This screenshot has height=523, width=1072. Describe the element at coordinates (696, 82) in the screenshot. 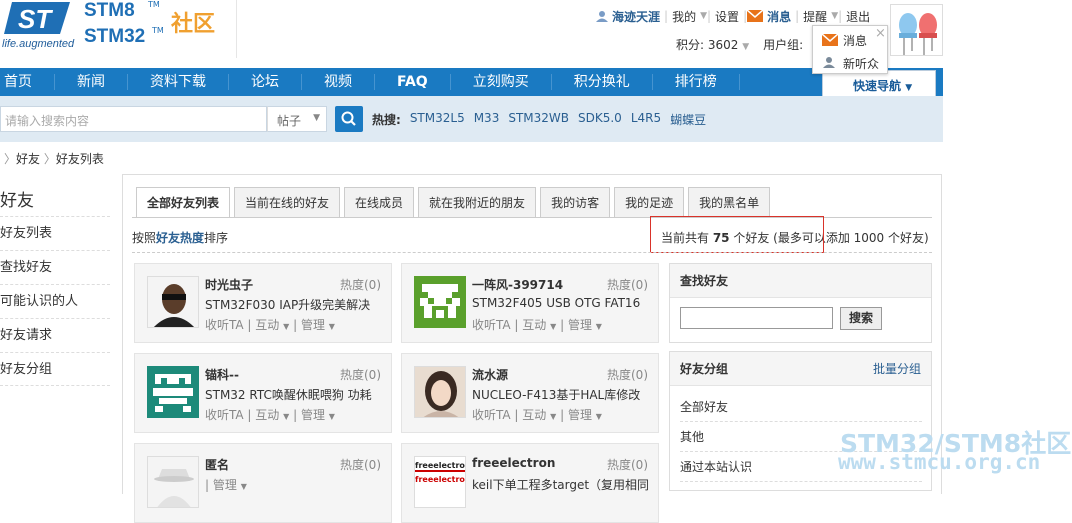

I see `nav-ranking: 排行榜` at that location.